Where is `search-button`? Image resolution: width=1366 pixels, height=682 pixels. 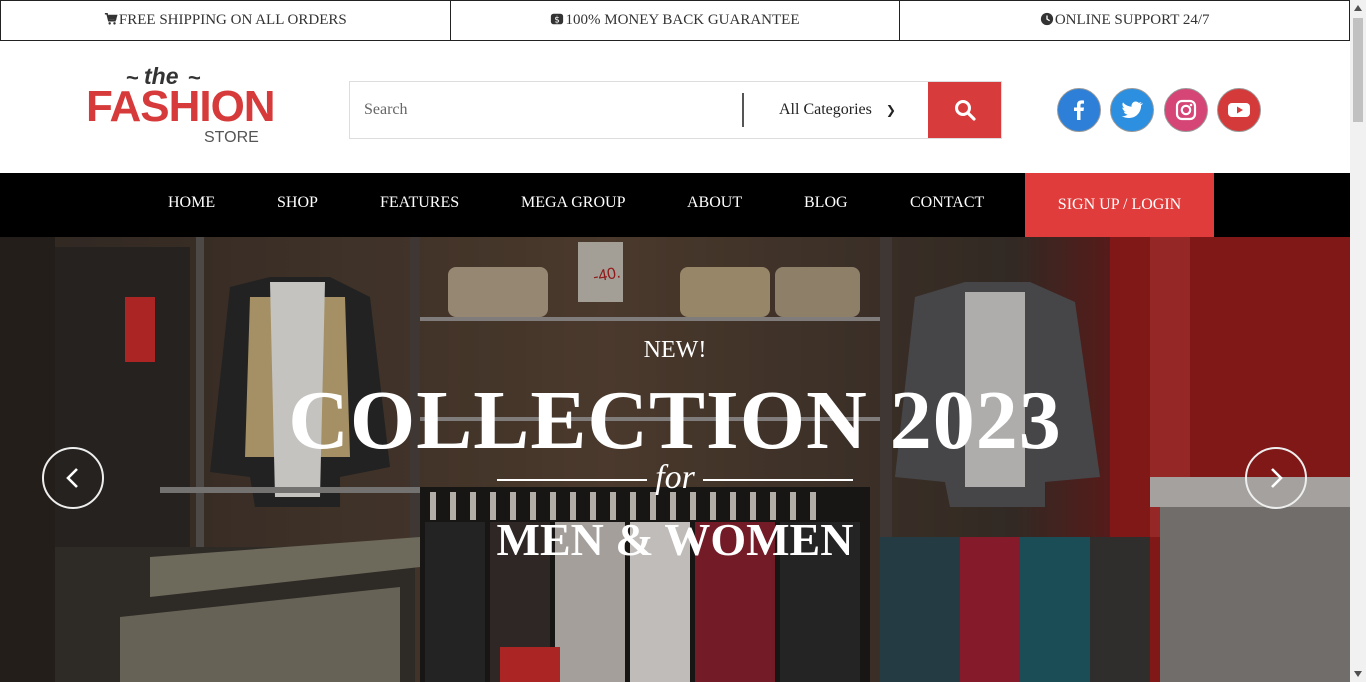 search-button is located at coordinates (964, 110).